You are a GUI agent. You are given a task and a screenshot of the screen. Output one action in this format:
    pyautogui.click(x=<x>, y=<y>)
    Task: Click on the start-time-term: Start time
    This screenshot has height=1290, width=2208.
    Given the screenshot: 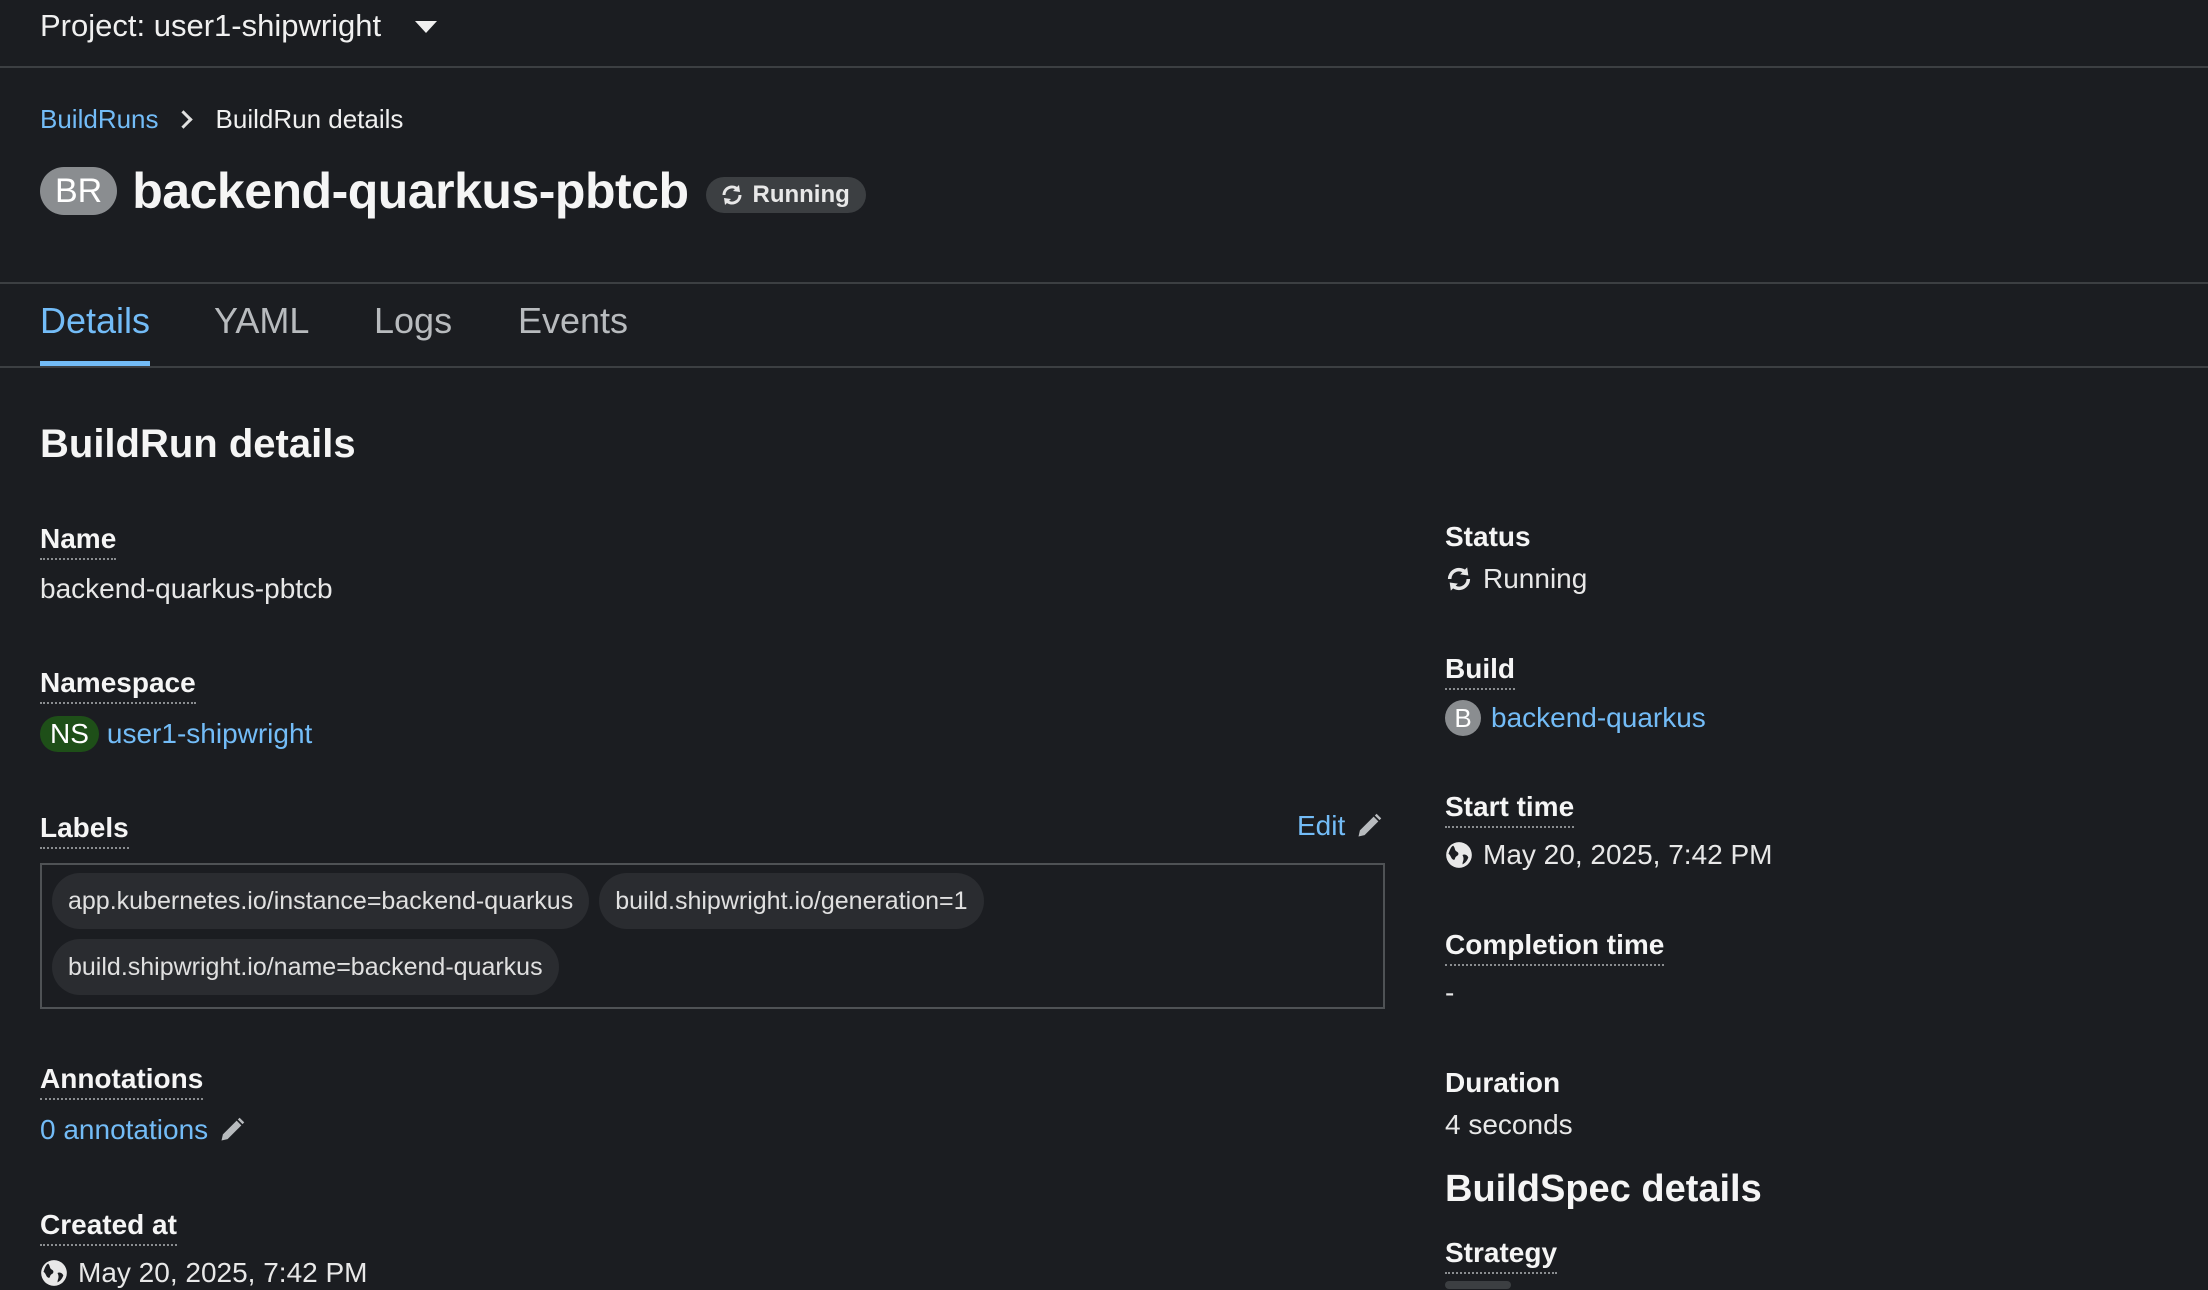 What is the action you would take?
    pyautogui.click(x=1510, y=809)
    